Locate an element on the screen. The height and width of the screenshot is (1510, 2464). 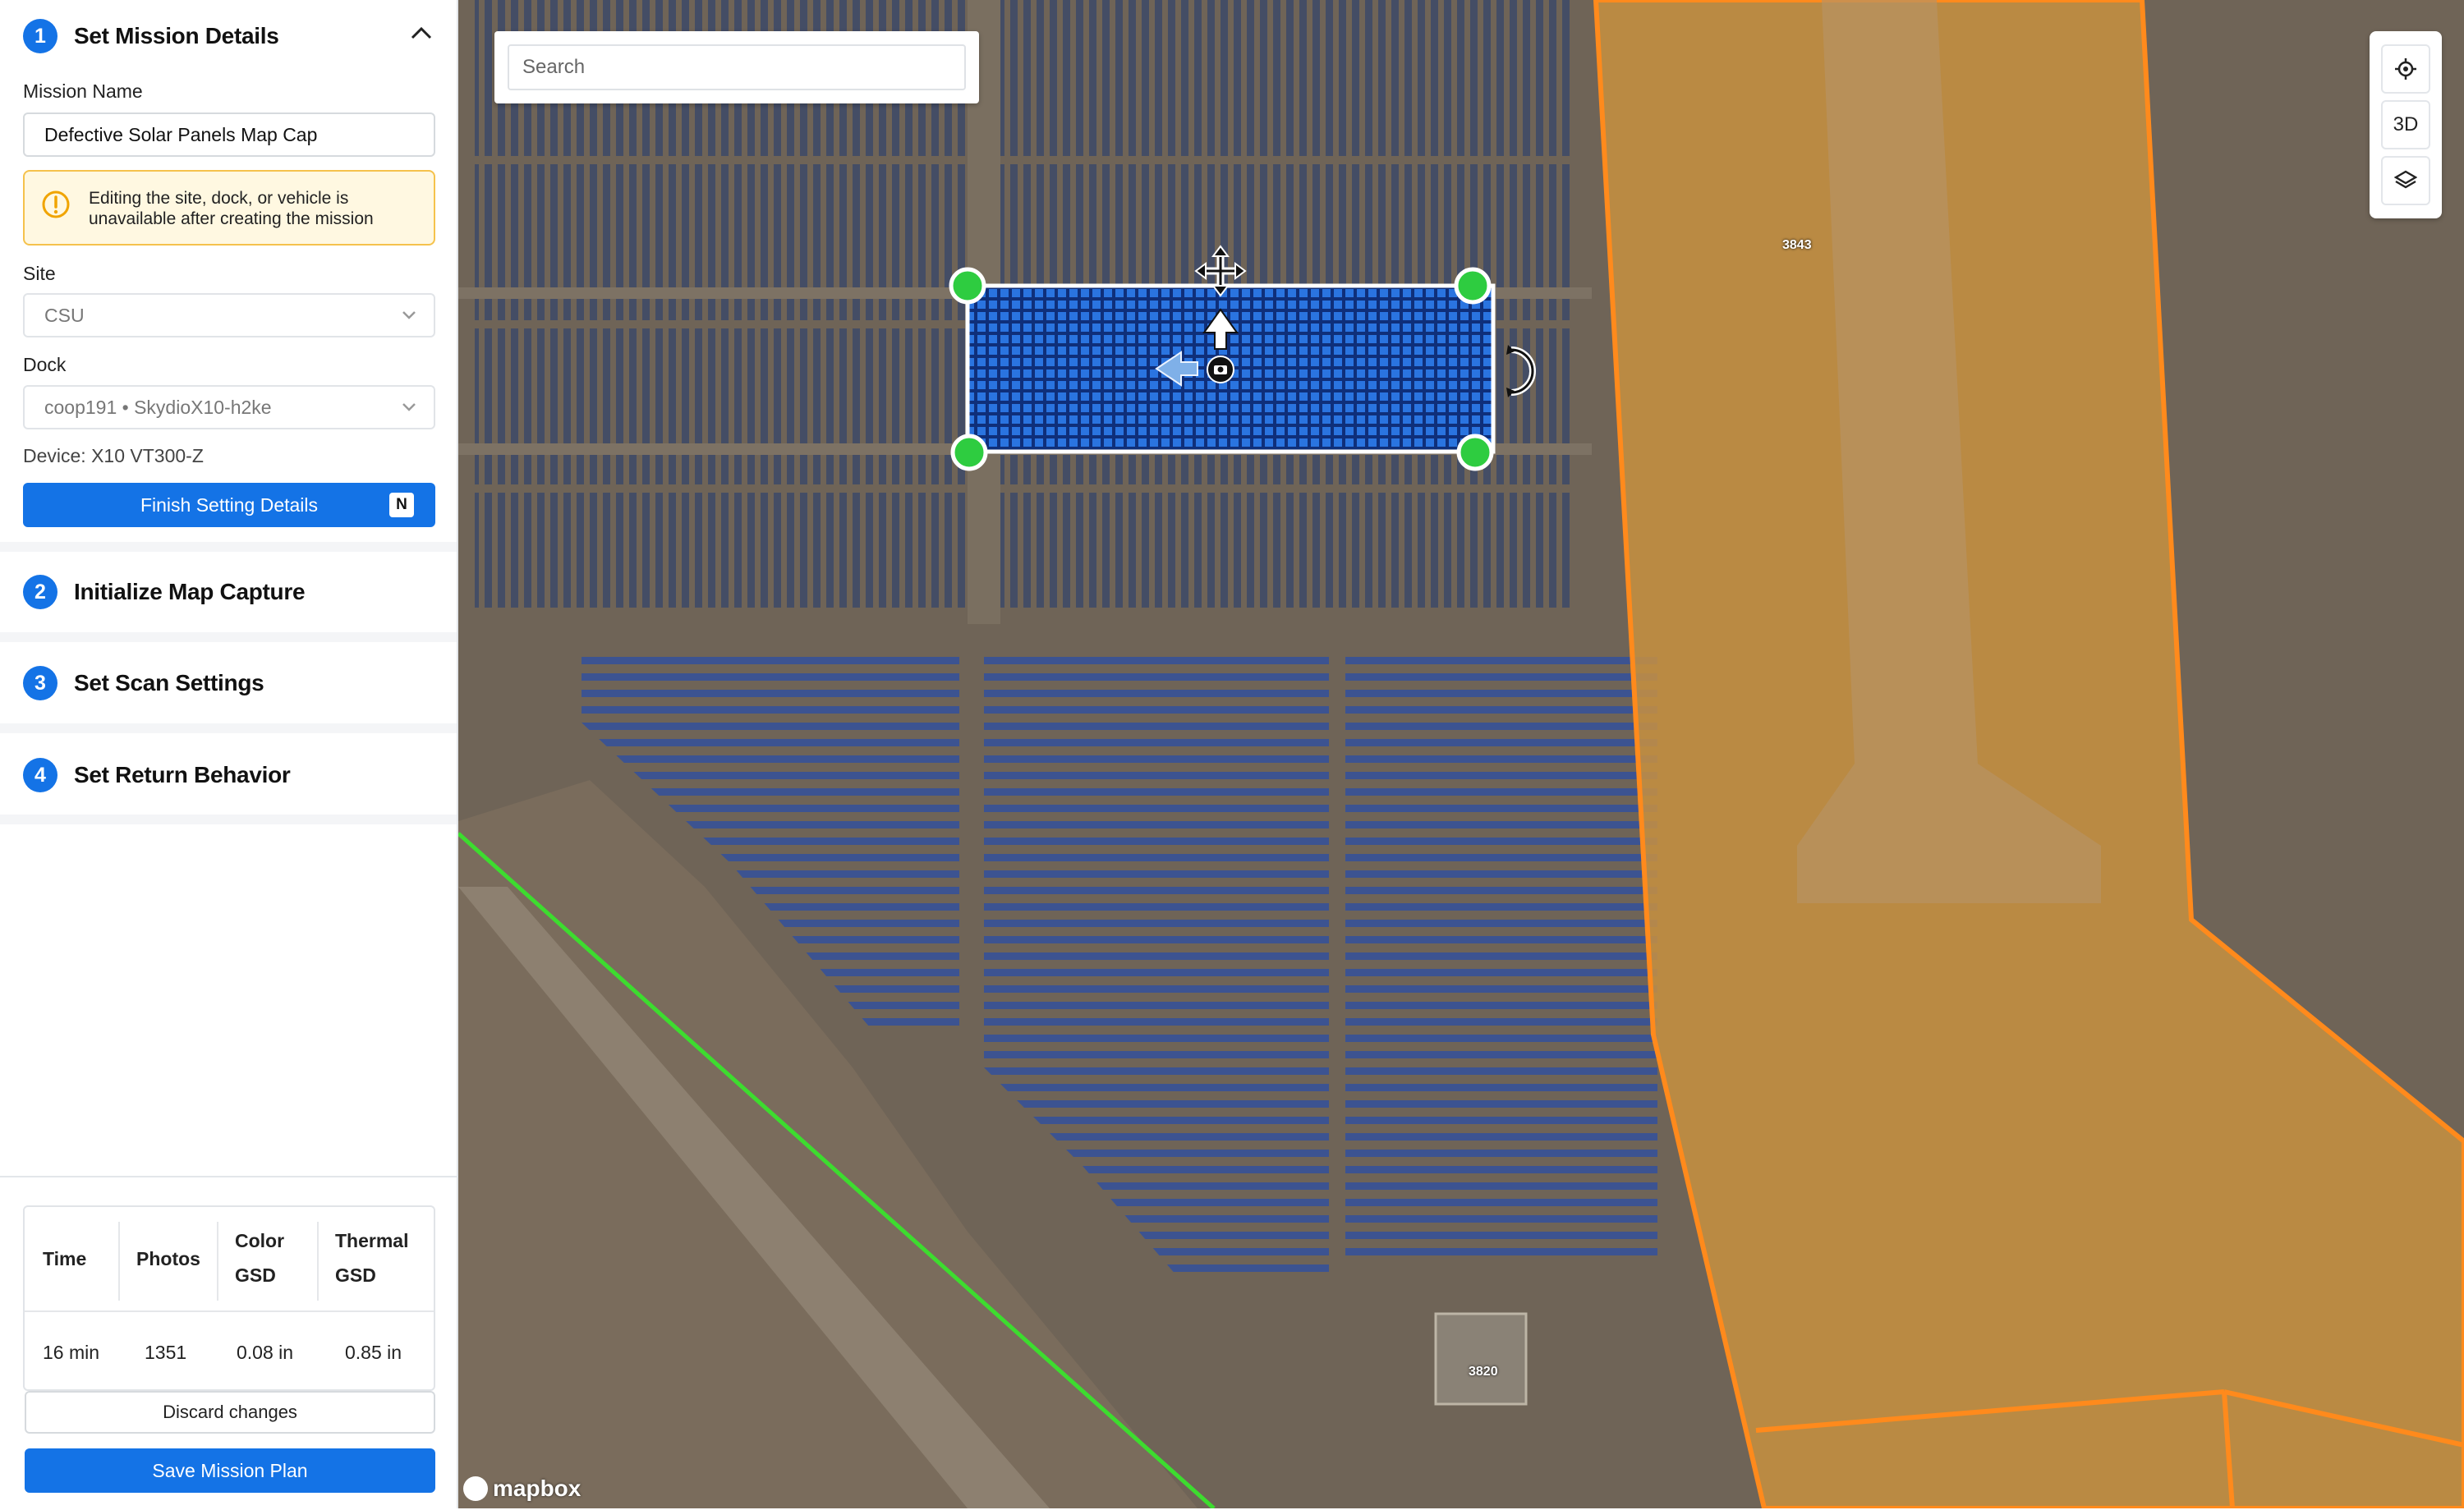
save-mission-plan-button: Save Mission Plan is located at coordinates (230, 1470).